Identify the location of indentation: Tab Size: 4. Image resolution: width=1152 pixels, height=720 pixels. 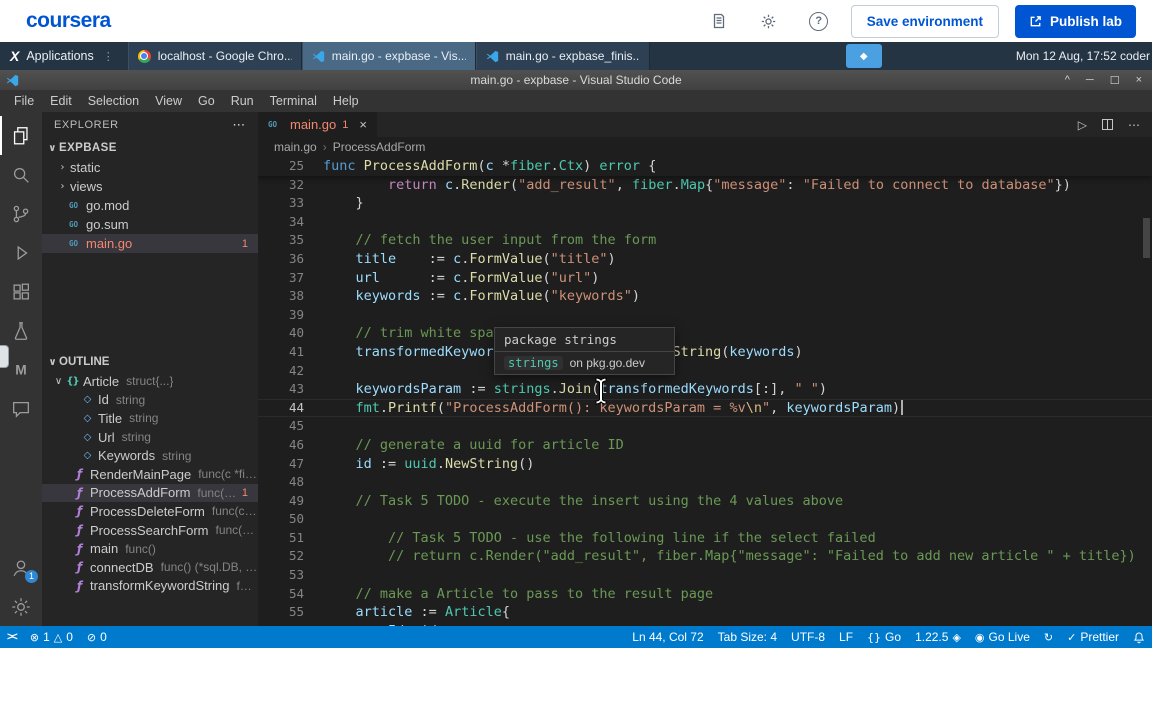
(747, 637).